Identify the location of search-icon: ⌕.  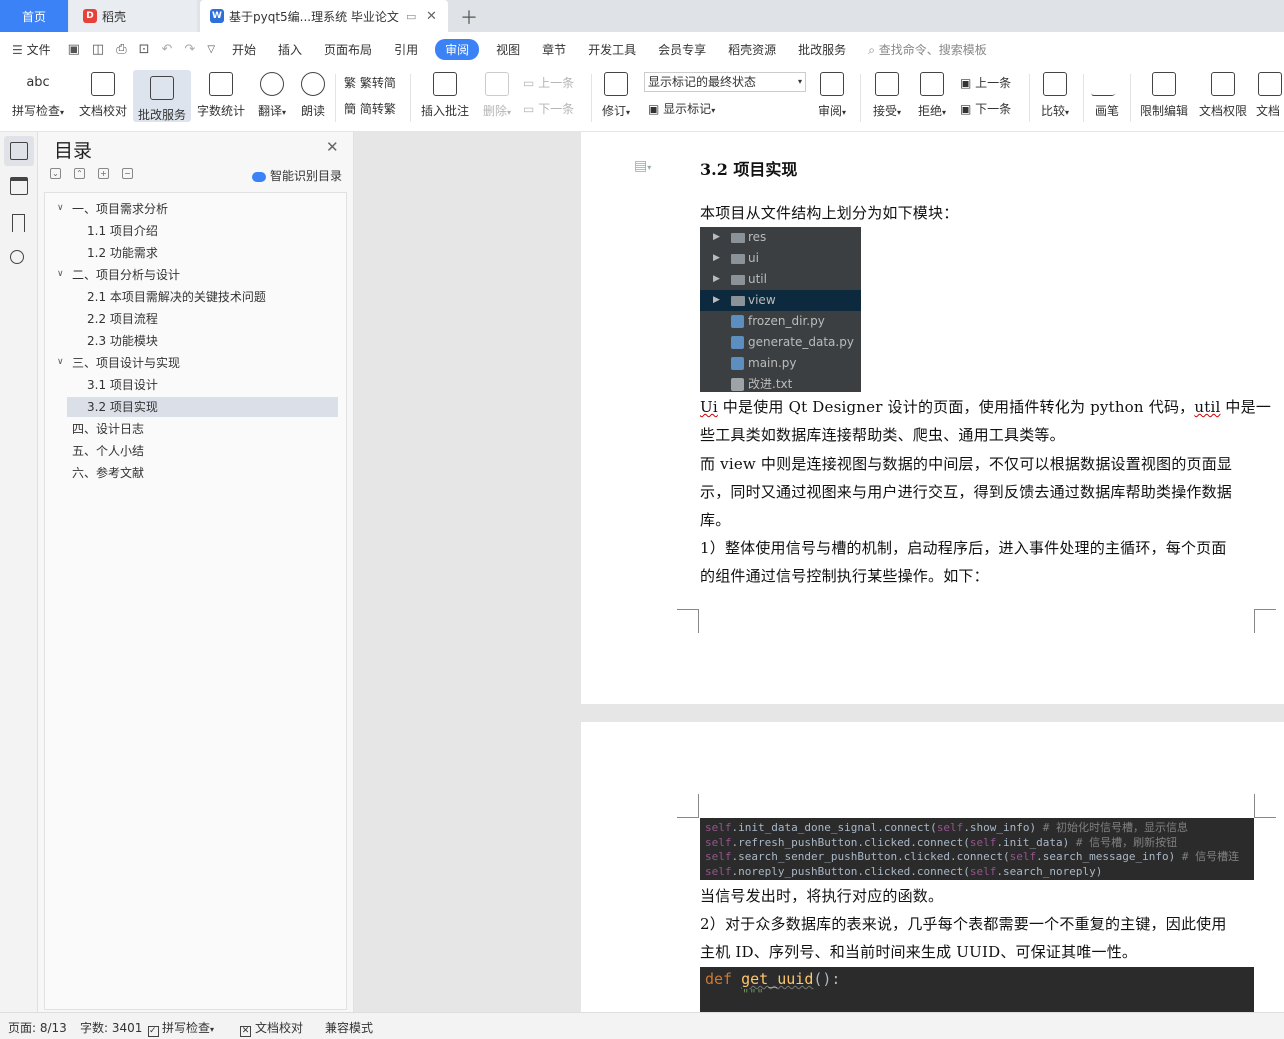
(873, 49).